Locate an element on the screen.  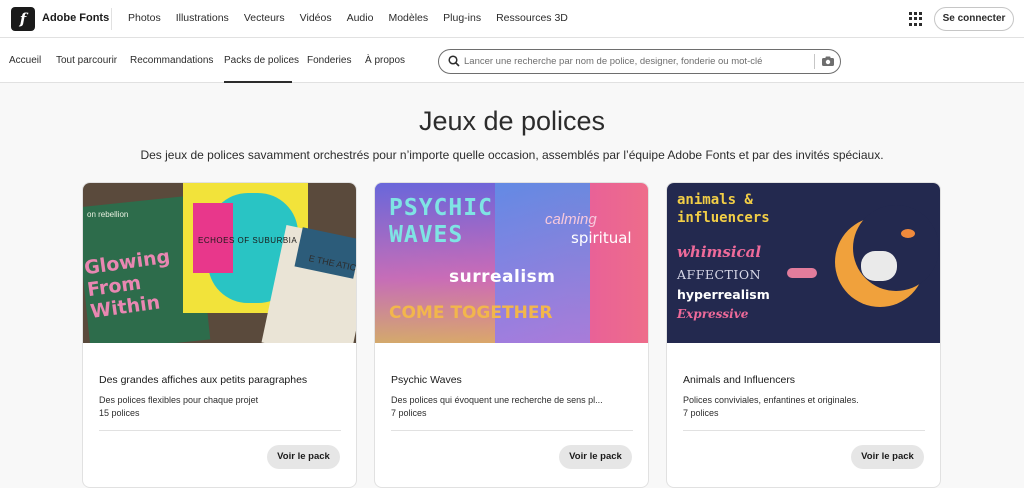
search-icon is located at coordinates (454, 61).